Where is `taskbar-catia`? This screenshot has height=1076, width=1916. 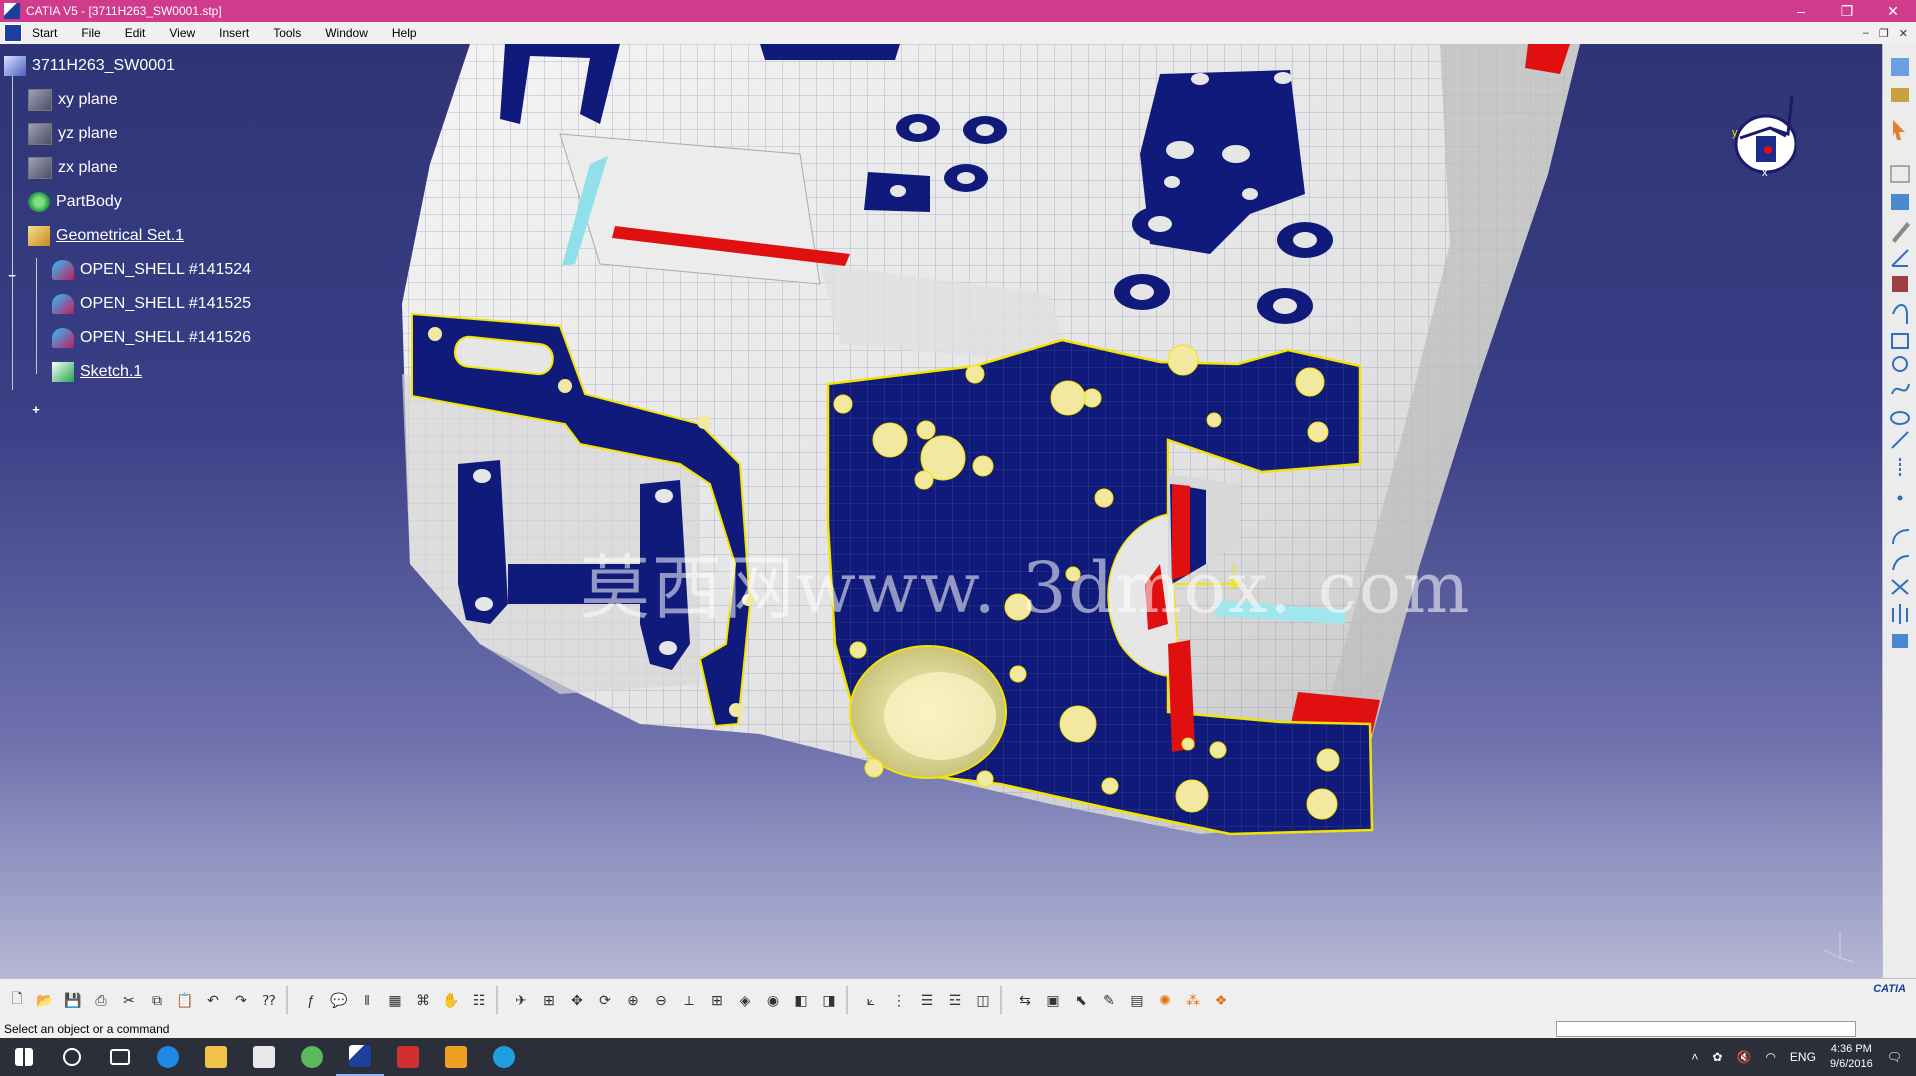 taskbar-catia is located at coordinates (360, 1057).